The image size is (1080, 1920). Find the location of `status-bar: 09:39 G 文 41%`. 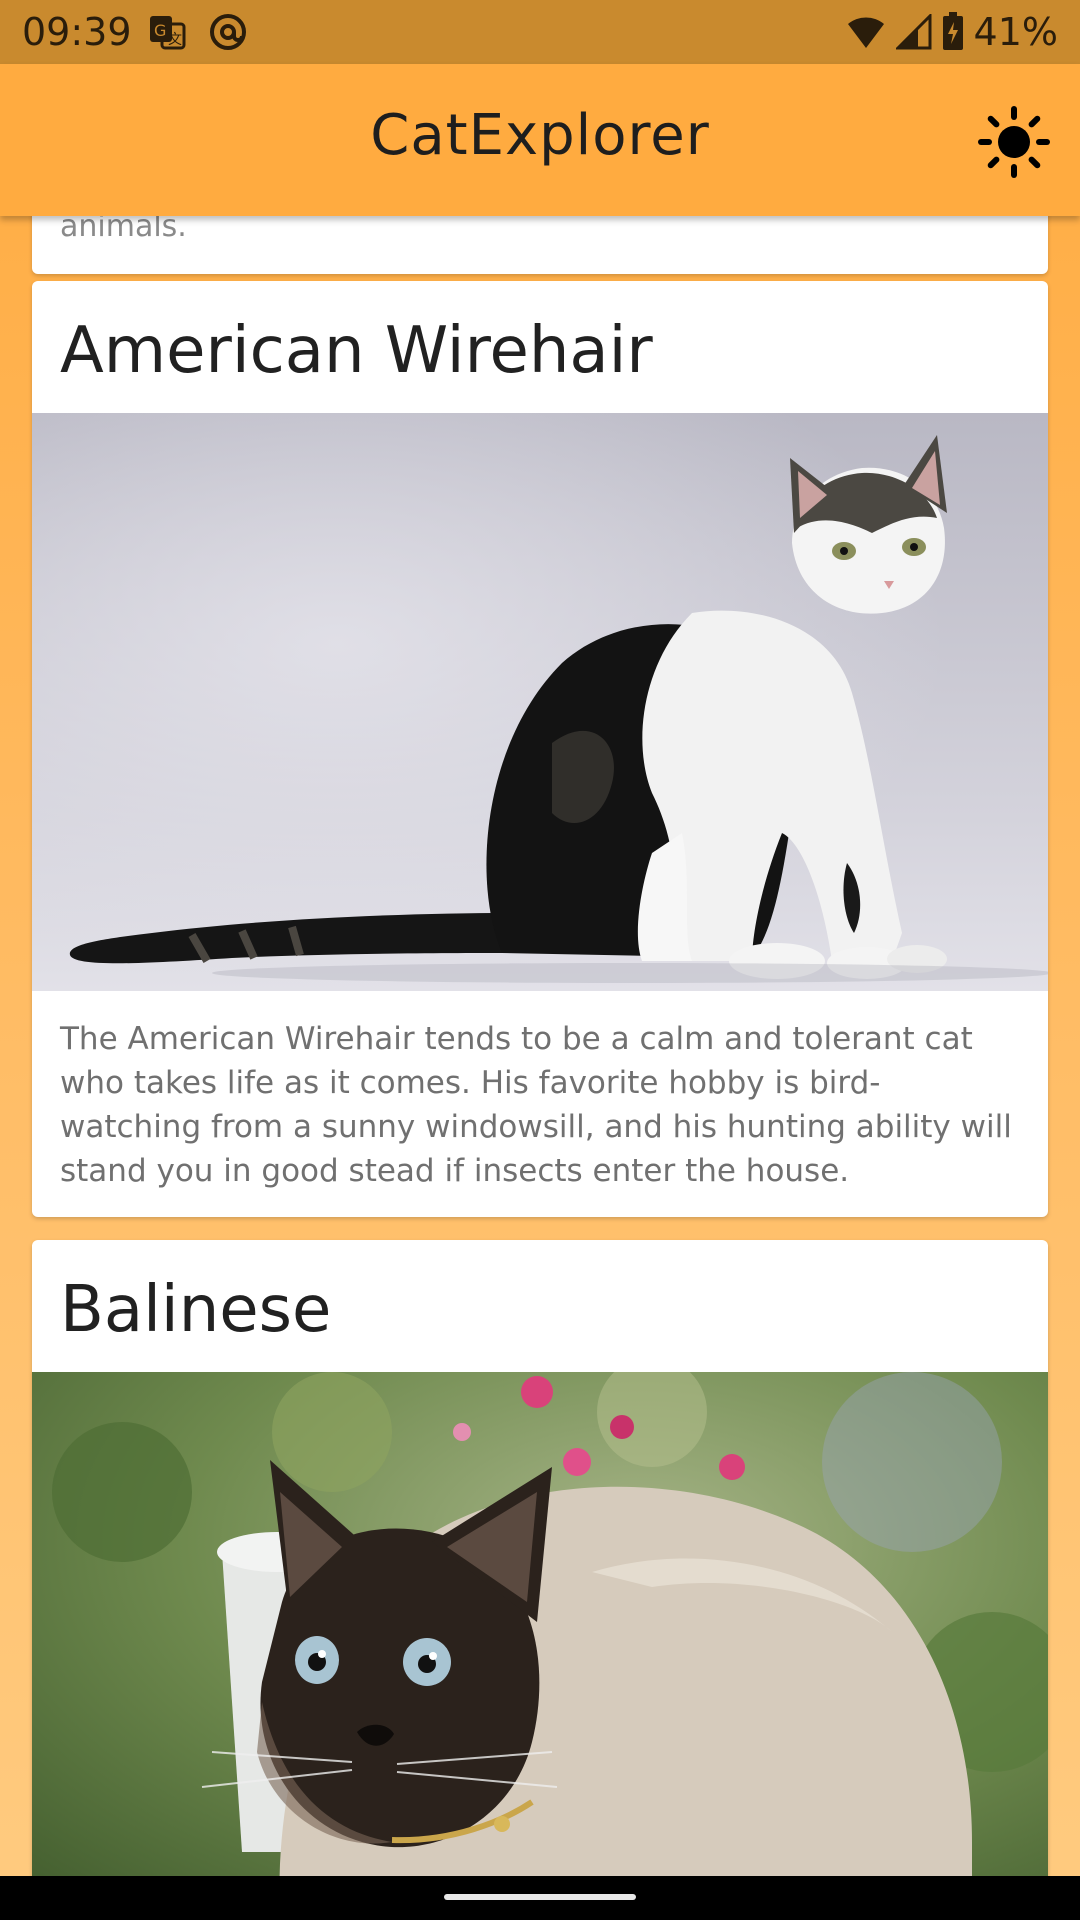

status-bar: 09:39 G 文 41% is located at coordinates (540, 32).